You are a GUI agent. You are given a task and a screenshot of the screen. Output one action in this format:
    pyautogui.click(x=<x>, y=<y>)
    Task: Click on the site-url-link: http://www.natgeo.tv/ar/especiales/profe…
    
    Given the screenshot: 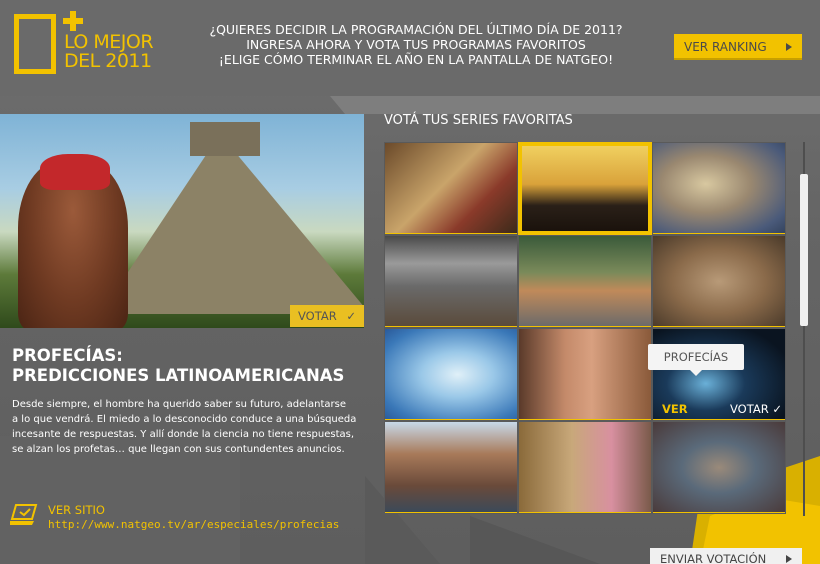 What is the action you would take?
    pyautogui.click(x=193, y=524)
    